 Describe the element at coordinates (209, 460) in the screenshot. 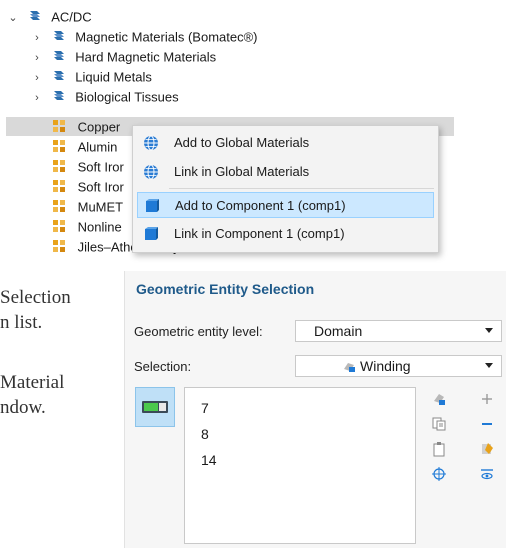

I see `list-item: 14` at that location.